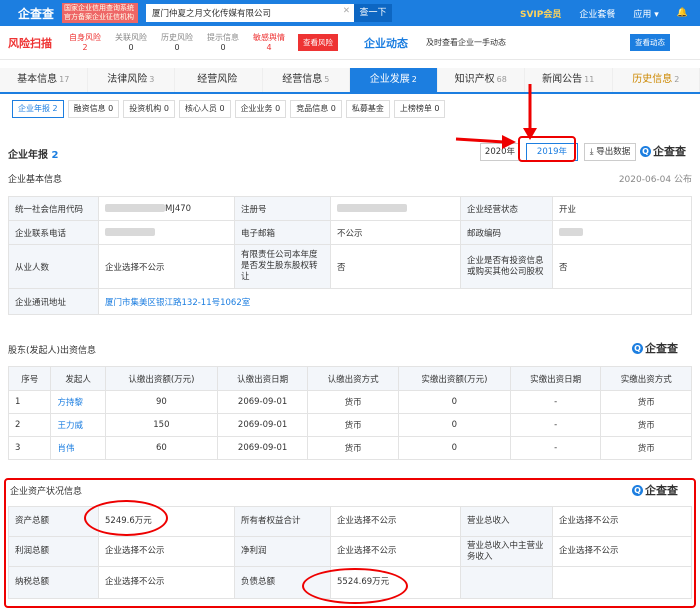  What do you see at coordinates (394, 80) in the screenshot?
I see `tab-4: 企业发展 2` at bounding box center [394, 80].